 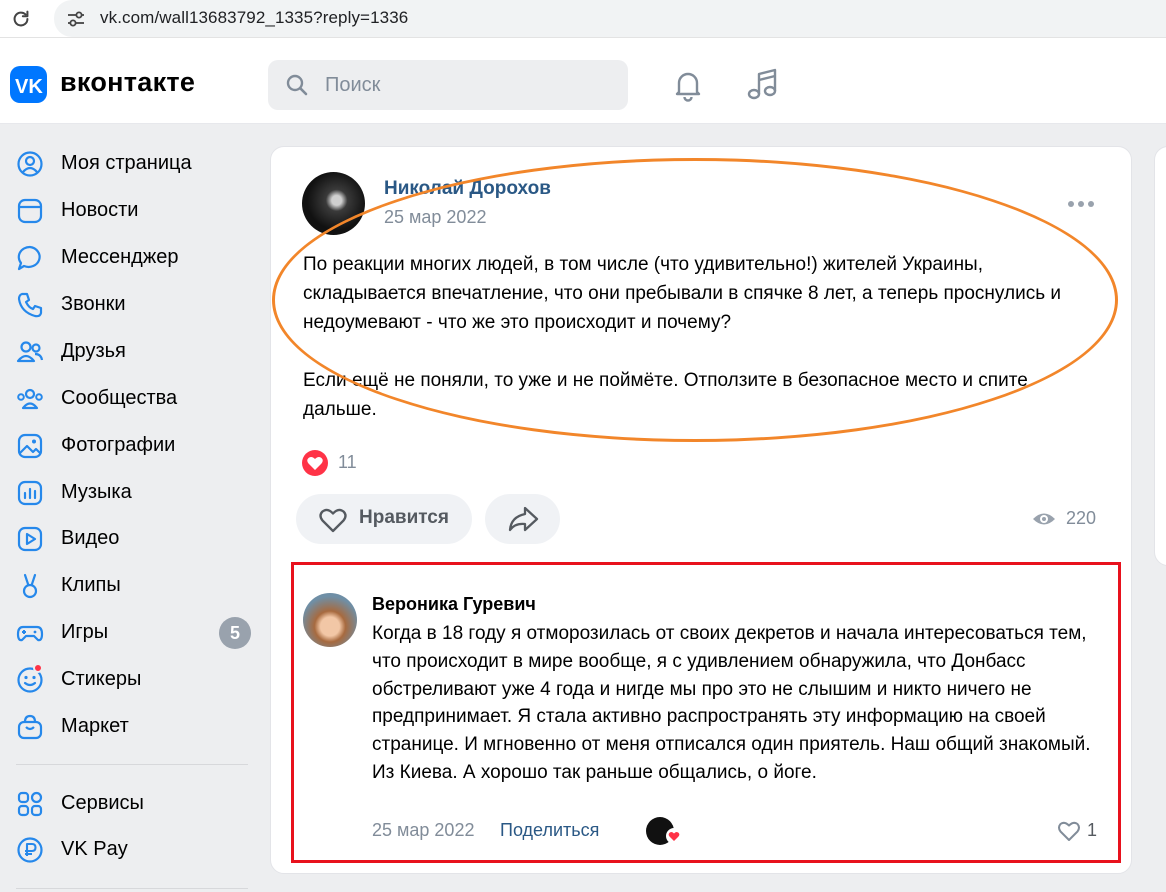 I want to click on comment-like-count: 1, so click(x=1092, y=830).